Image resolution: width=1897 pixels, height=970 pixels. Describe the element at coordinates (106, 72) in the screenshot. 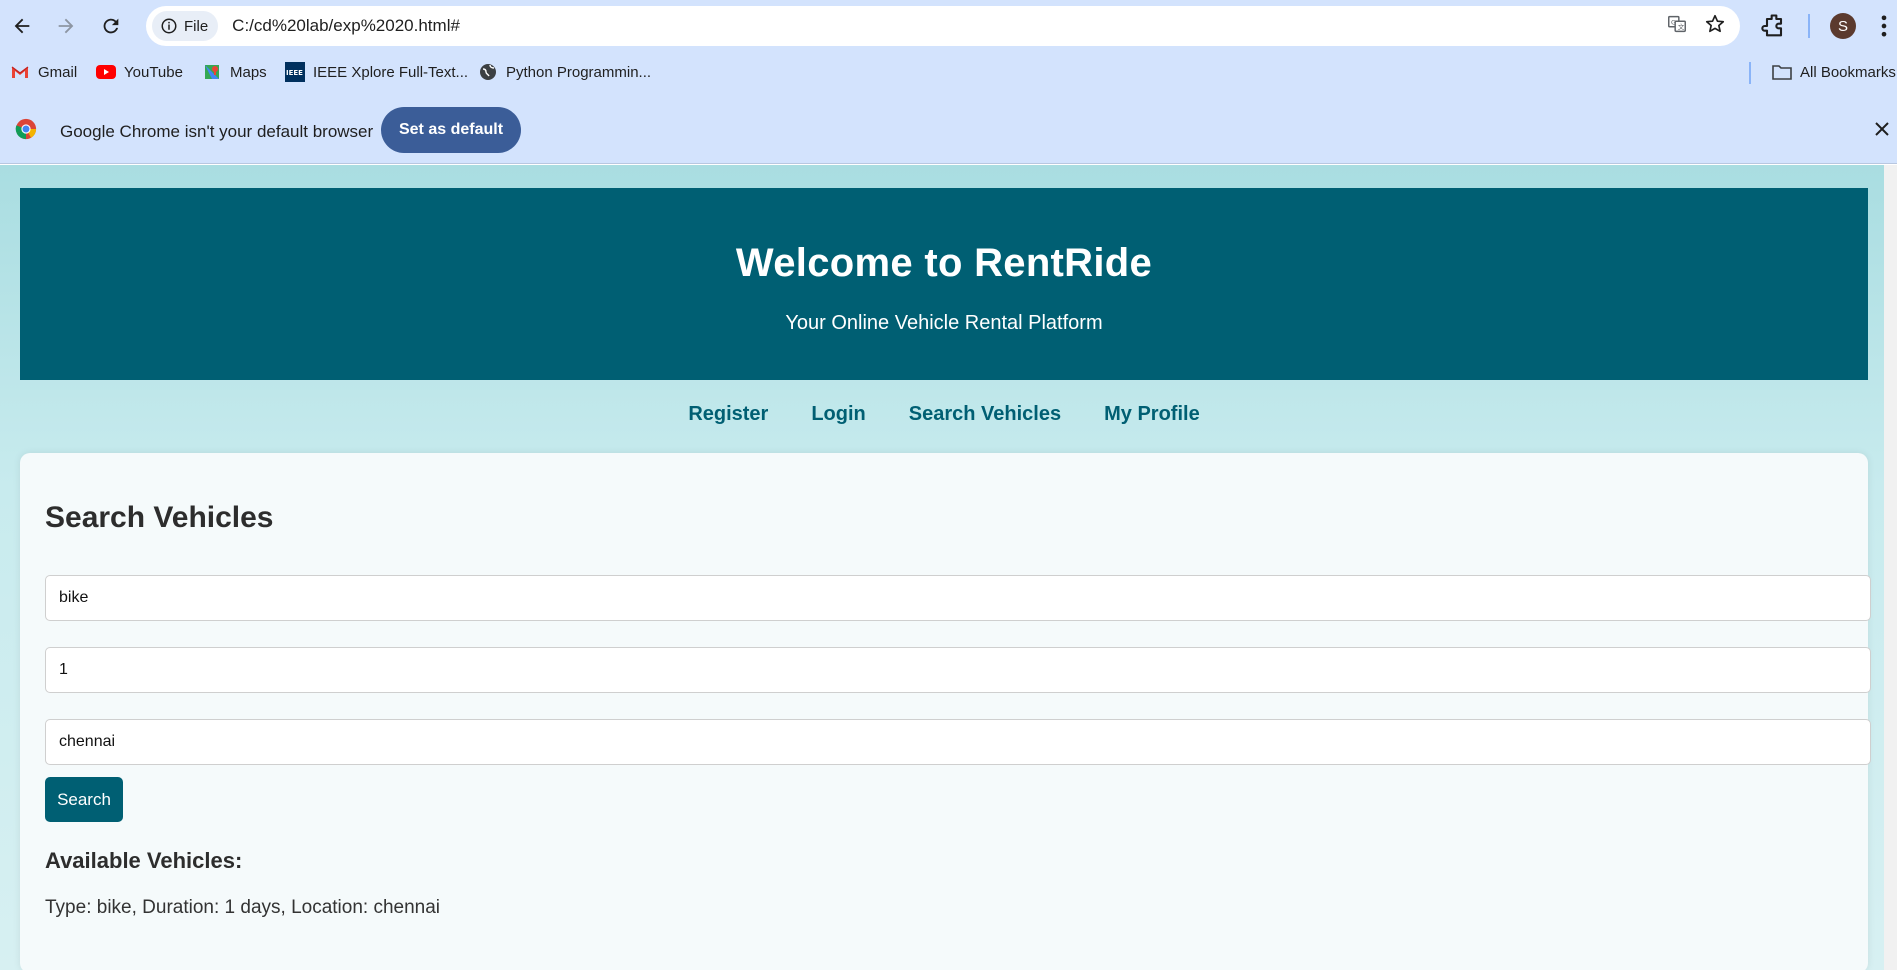

I see `youtube-icon` at that location.